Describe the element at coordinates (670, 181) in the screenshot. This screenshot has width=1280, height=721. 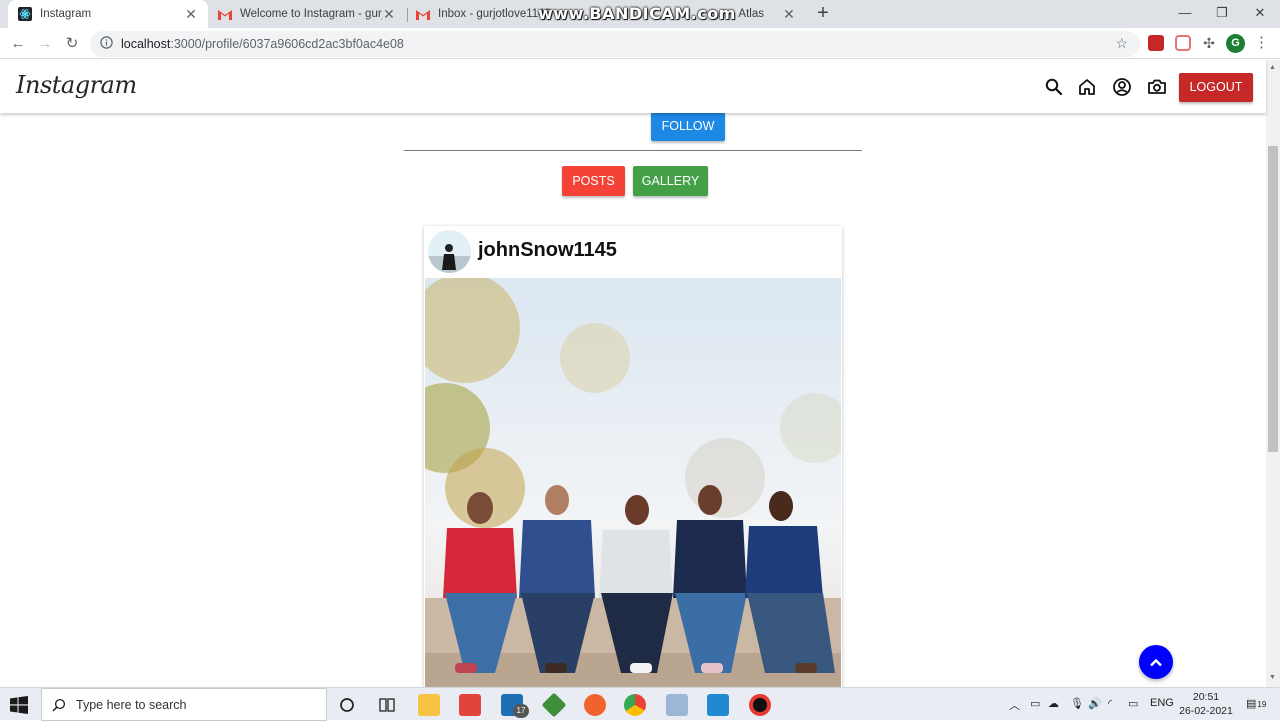
I see `gallery-button: GALLERY` at that location.